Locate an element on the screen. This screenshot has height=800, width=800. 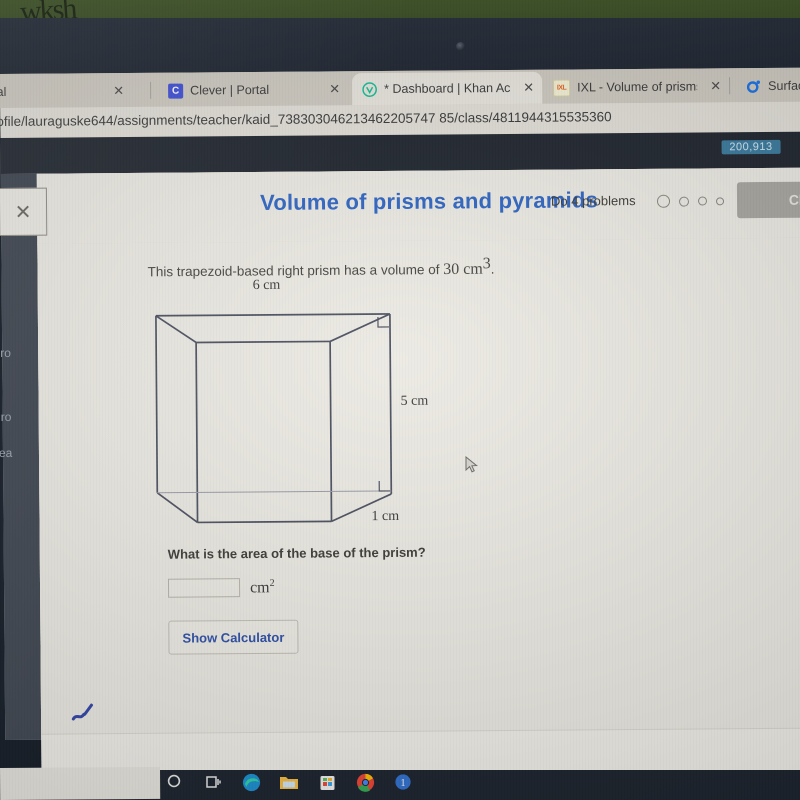
browser-tab-3: IXL IXL - Volume of prisms and ✕ is located at coordinates (636, 87).